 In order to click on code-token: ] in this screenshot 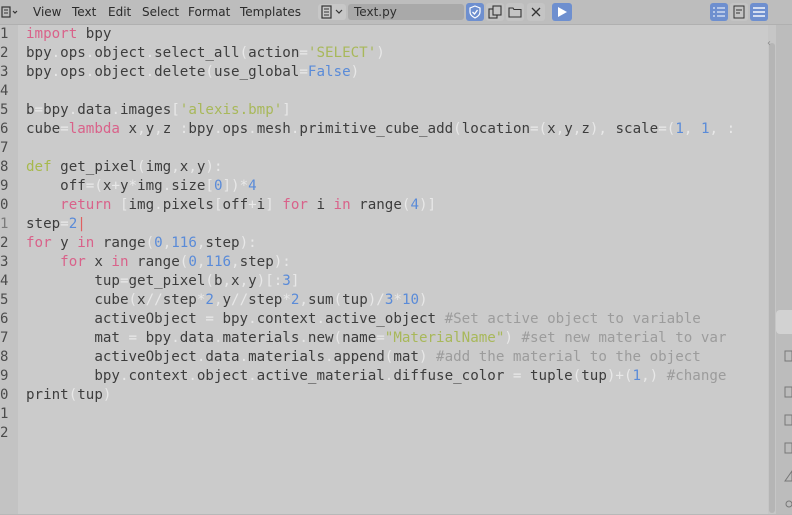, I will do `click(295, 281)`.